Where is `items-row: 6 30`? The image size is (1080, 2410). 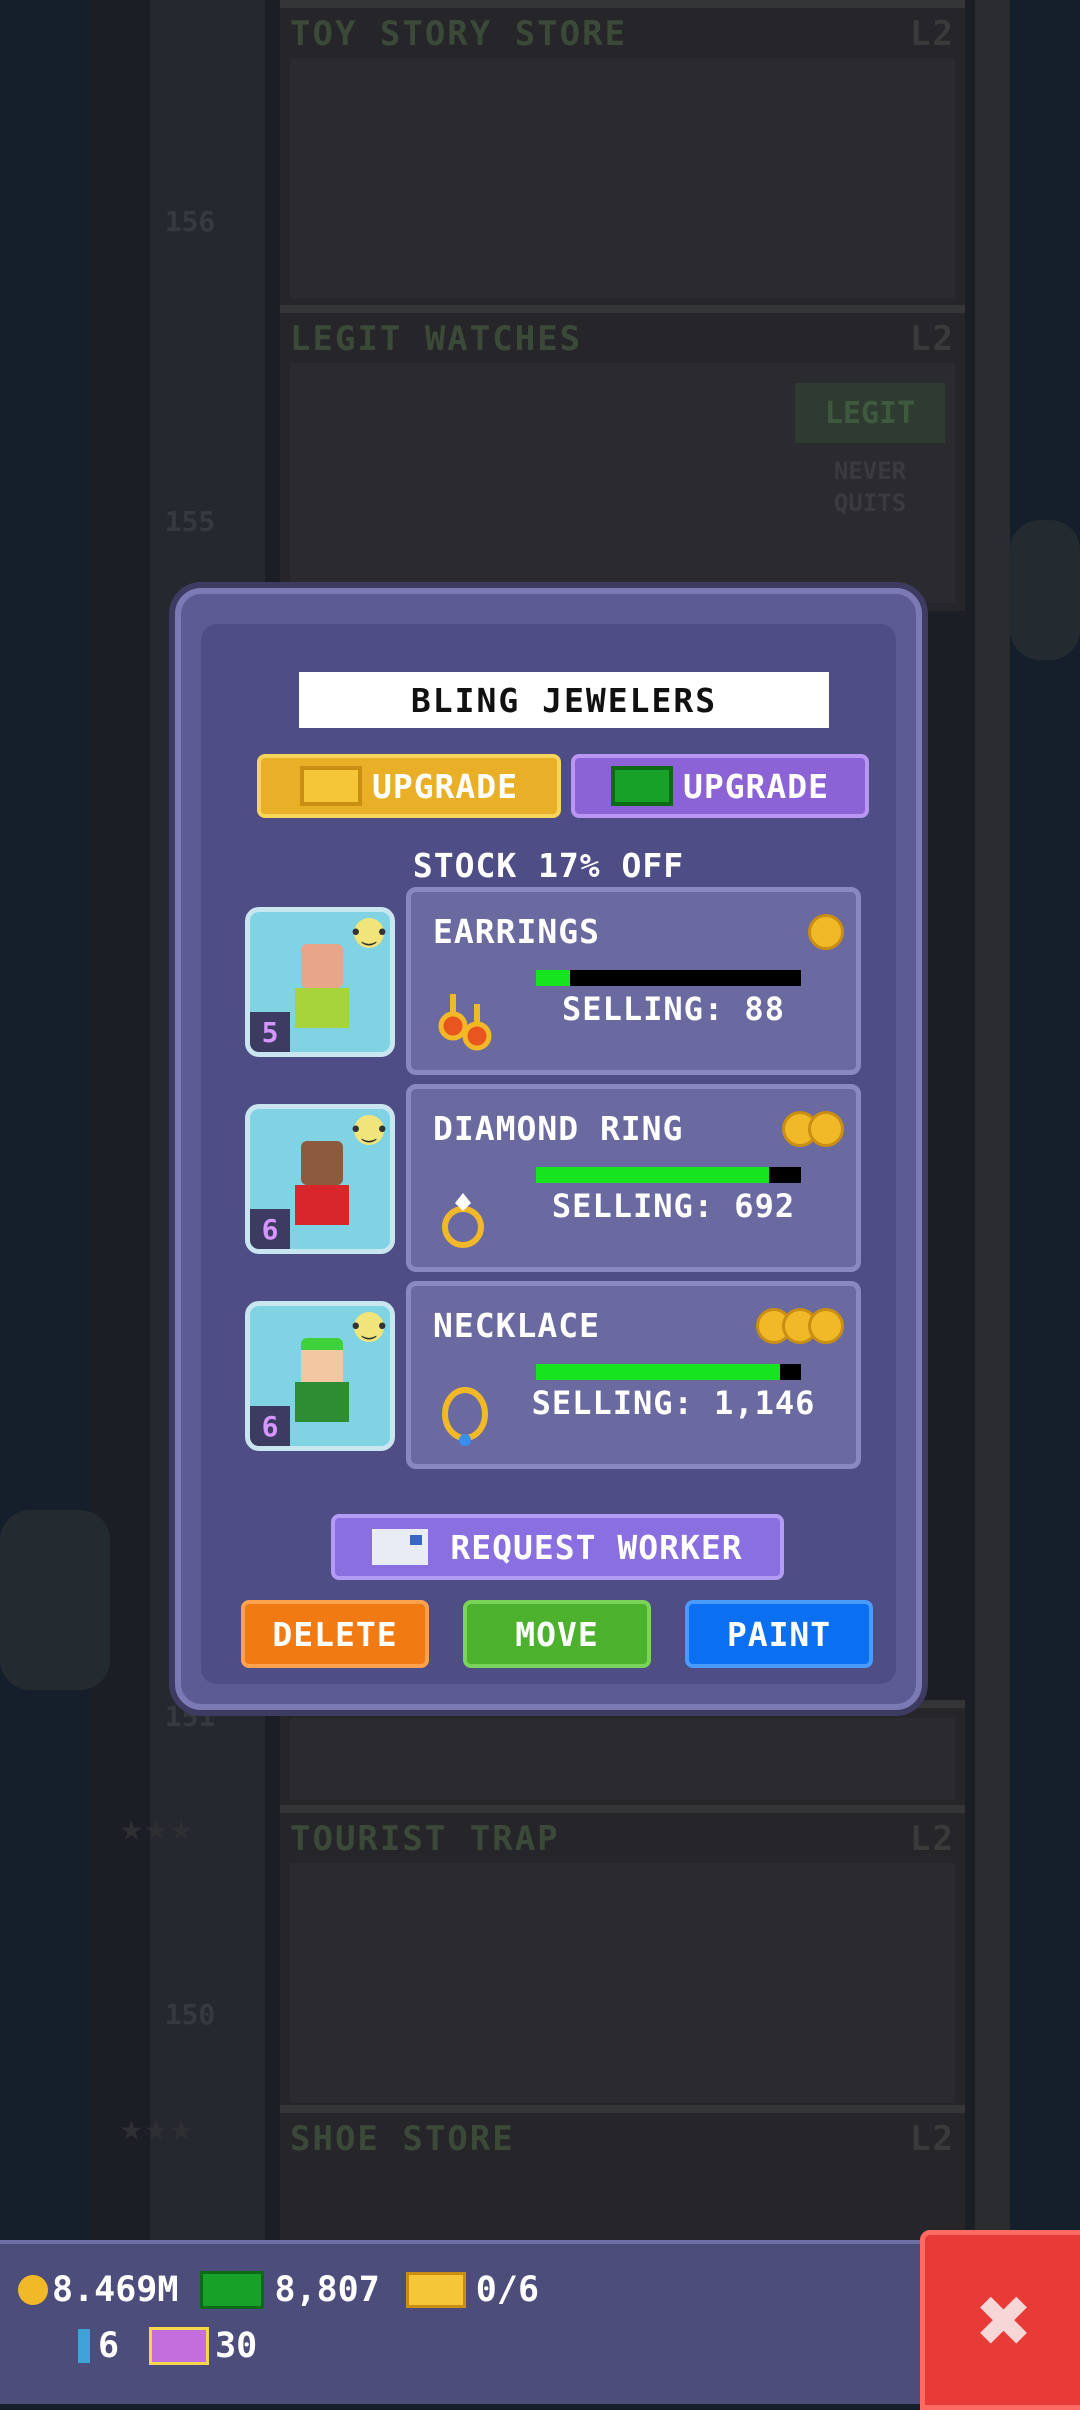
items-row: 6 30 is located at coordinates (167, 2346).